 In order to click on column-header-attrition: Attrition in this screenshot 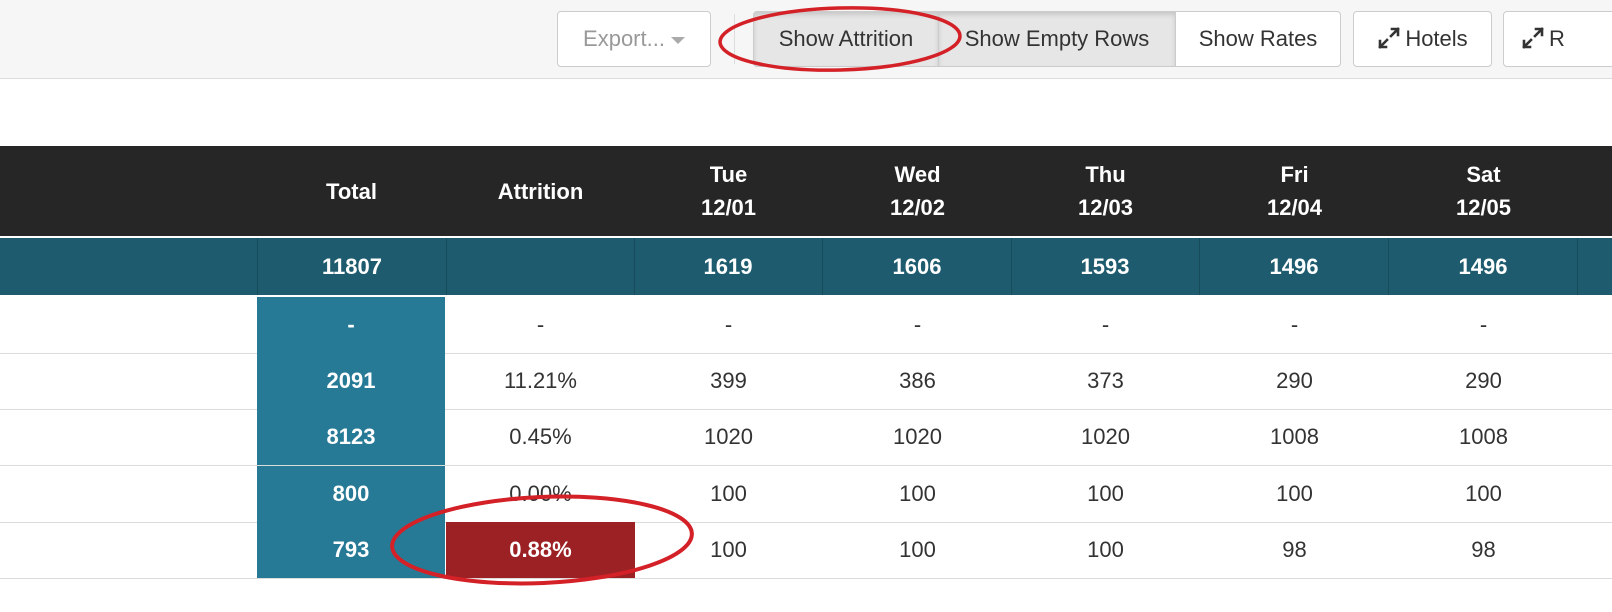, I will do `click(540, 191)`.